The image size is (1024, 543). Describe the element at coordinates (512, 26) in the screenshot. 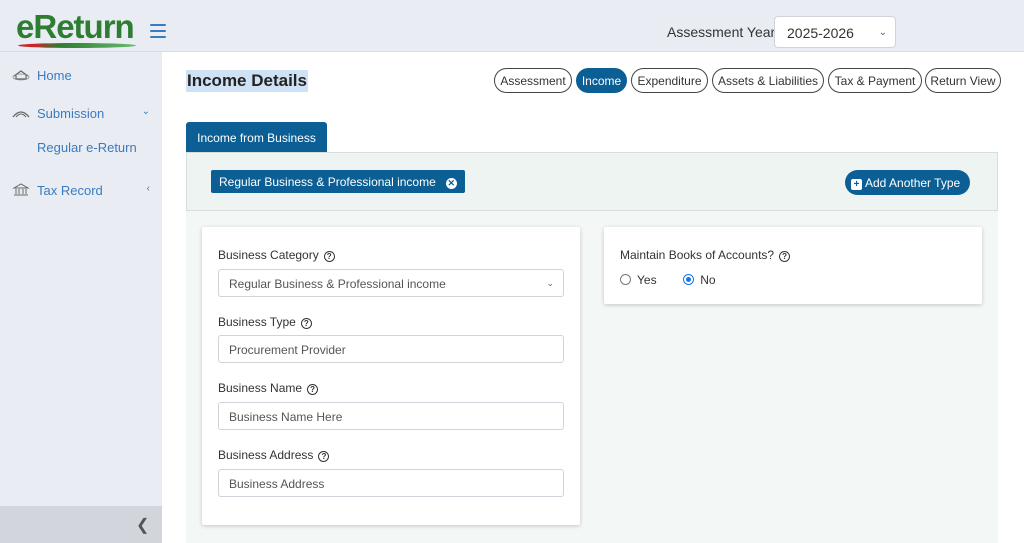

I see `top-bar: eReturn Assessment Year 2025-2026 ⌄` at that location.